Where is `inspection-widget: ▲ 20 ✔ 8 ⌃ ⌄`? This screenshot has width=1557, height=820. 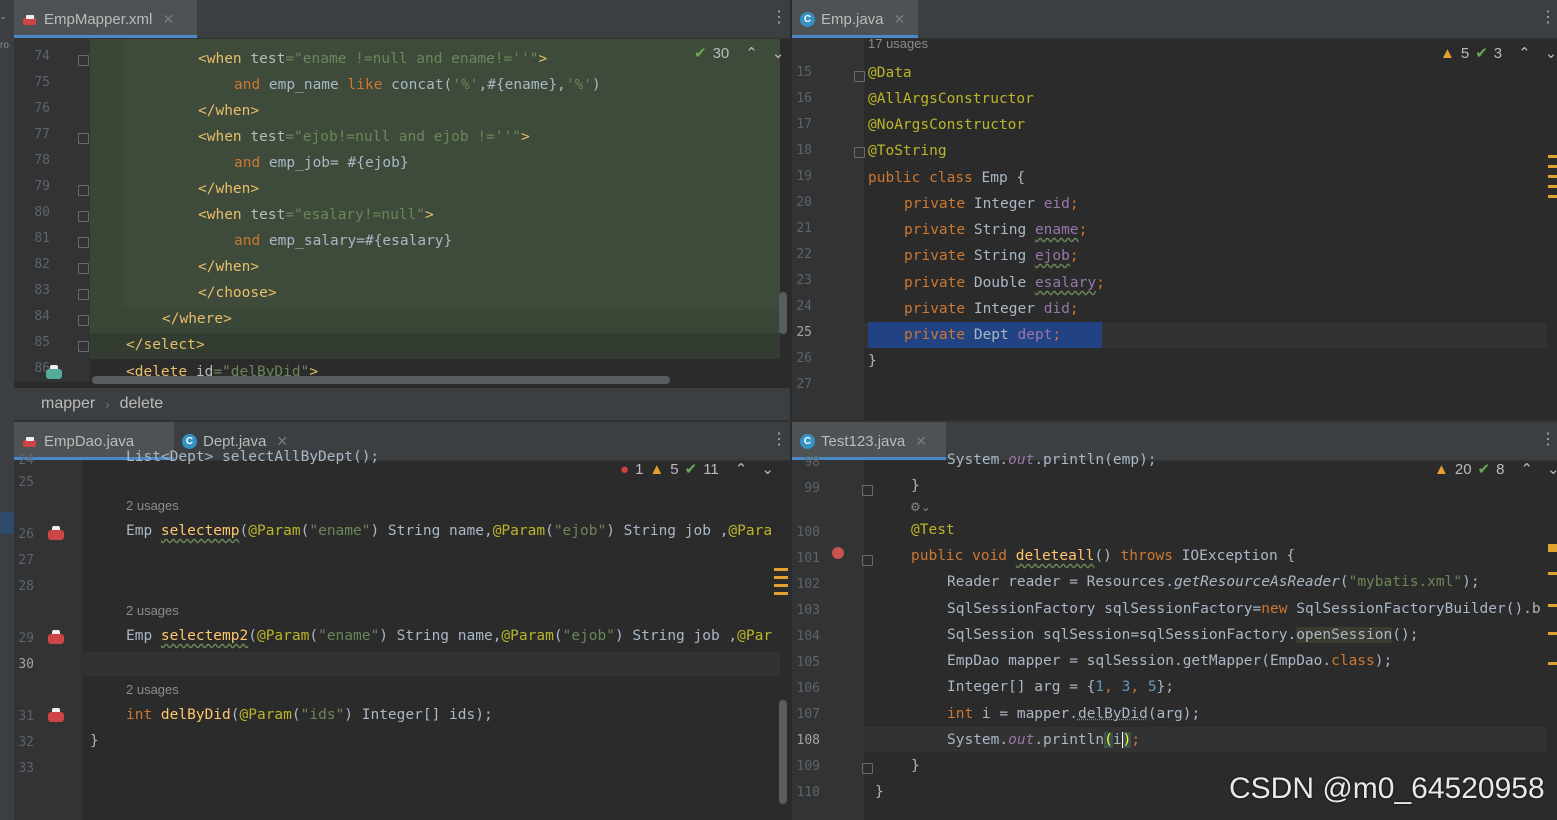 inspection-widget: ▲ 20 ✔ 8 ⌃ ⌄ is located at coordinates (1495, 469).